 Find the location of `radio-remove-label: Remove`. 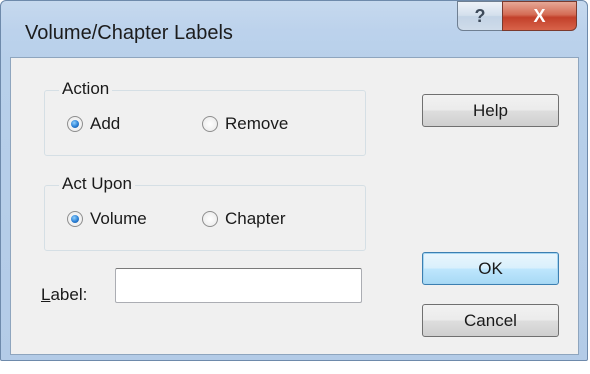

radio-remove-label: Remove is located at coordinates (256, 124).